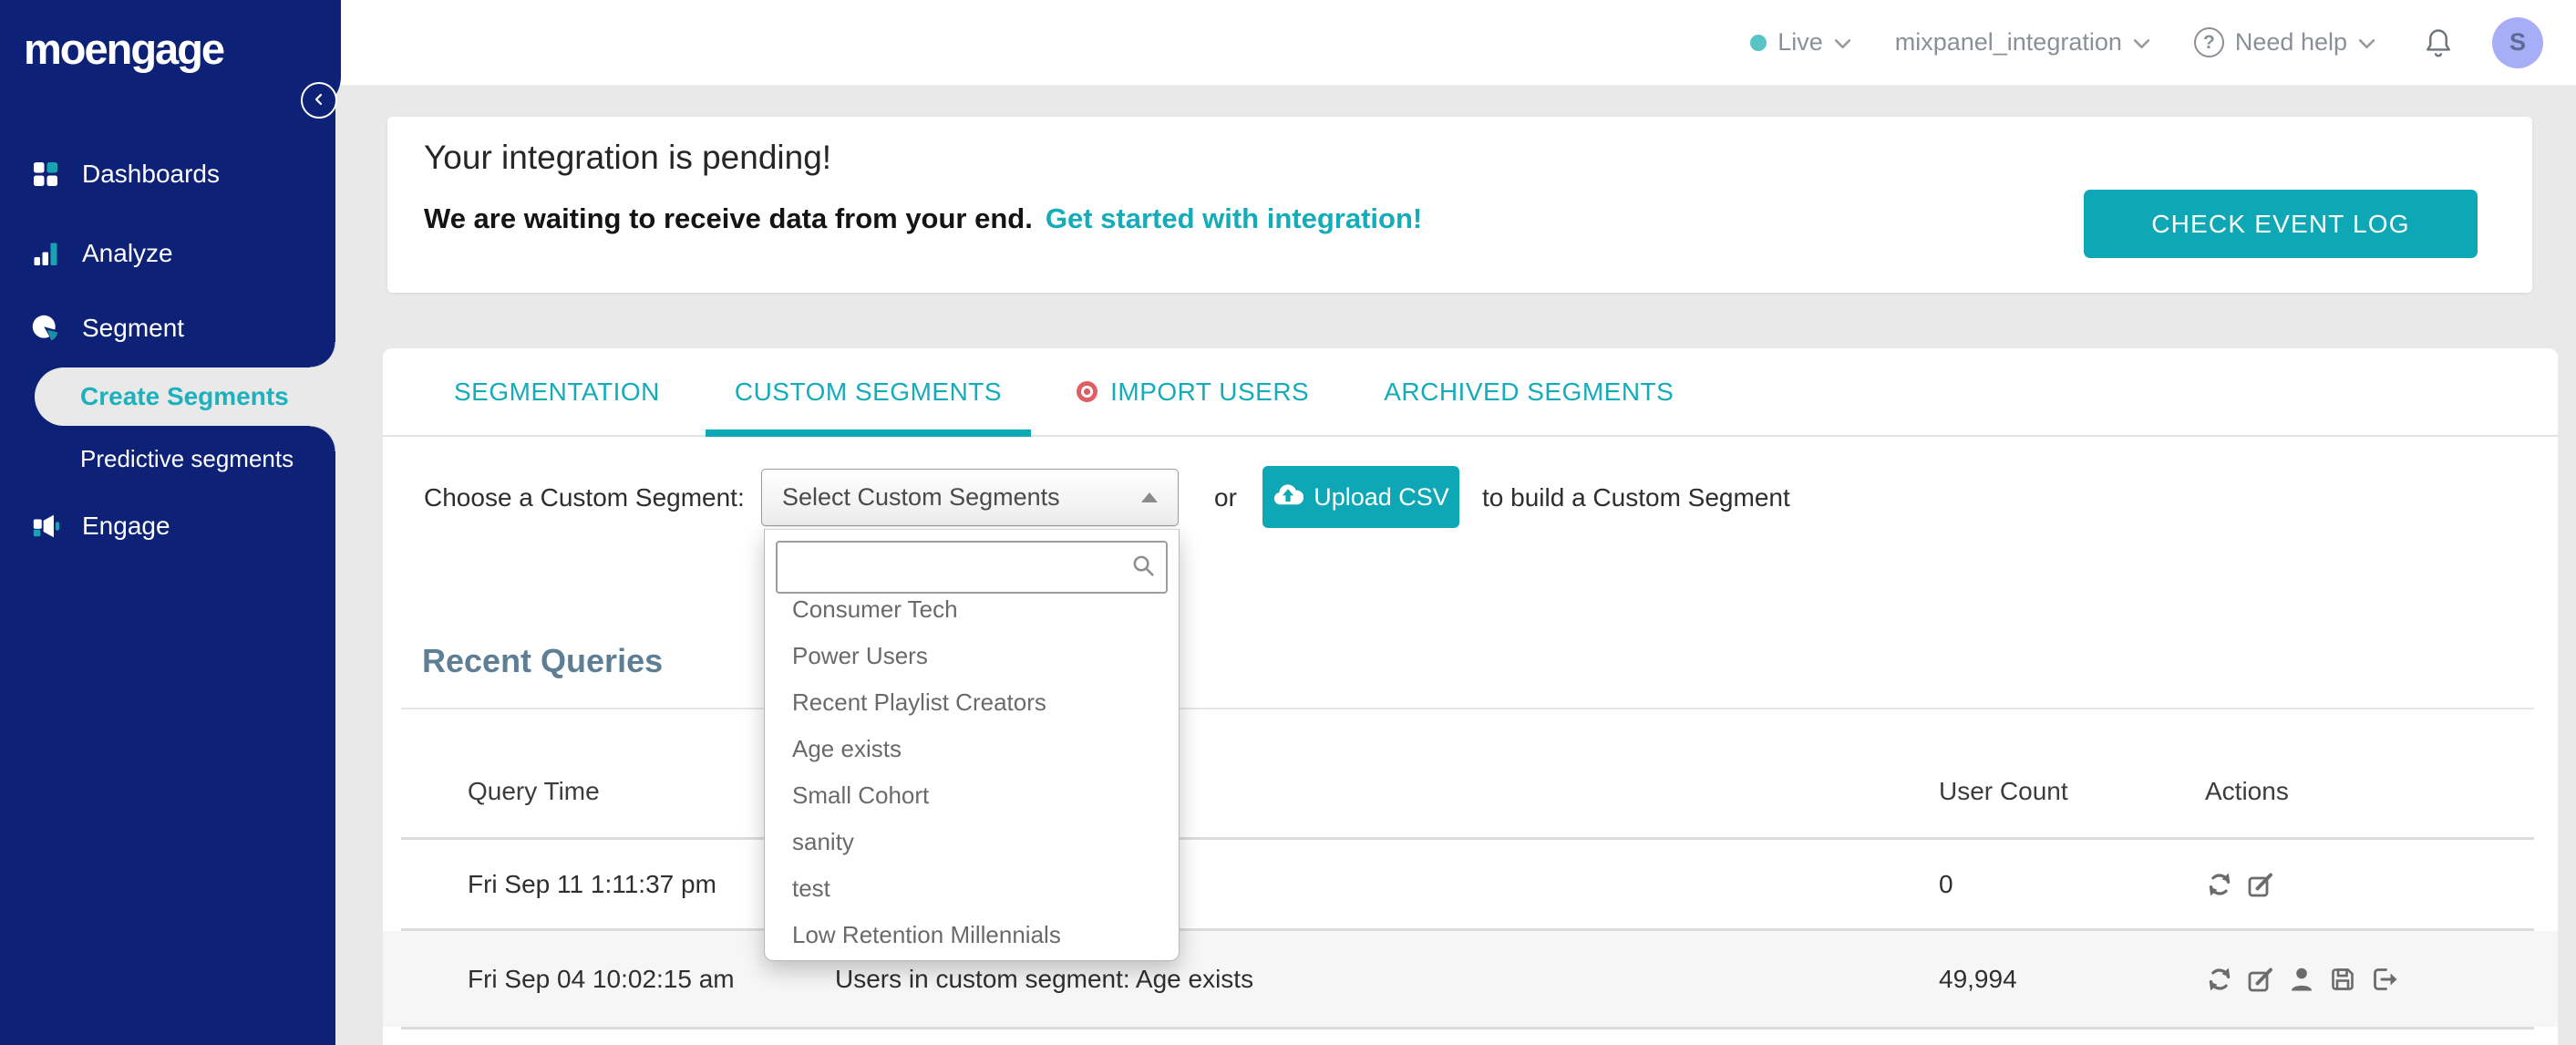 The height and width of the screenshot is (1045, 2576). I want to click on need-help-label: Need help, so click(2290, 42).